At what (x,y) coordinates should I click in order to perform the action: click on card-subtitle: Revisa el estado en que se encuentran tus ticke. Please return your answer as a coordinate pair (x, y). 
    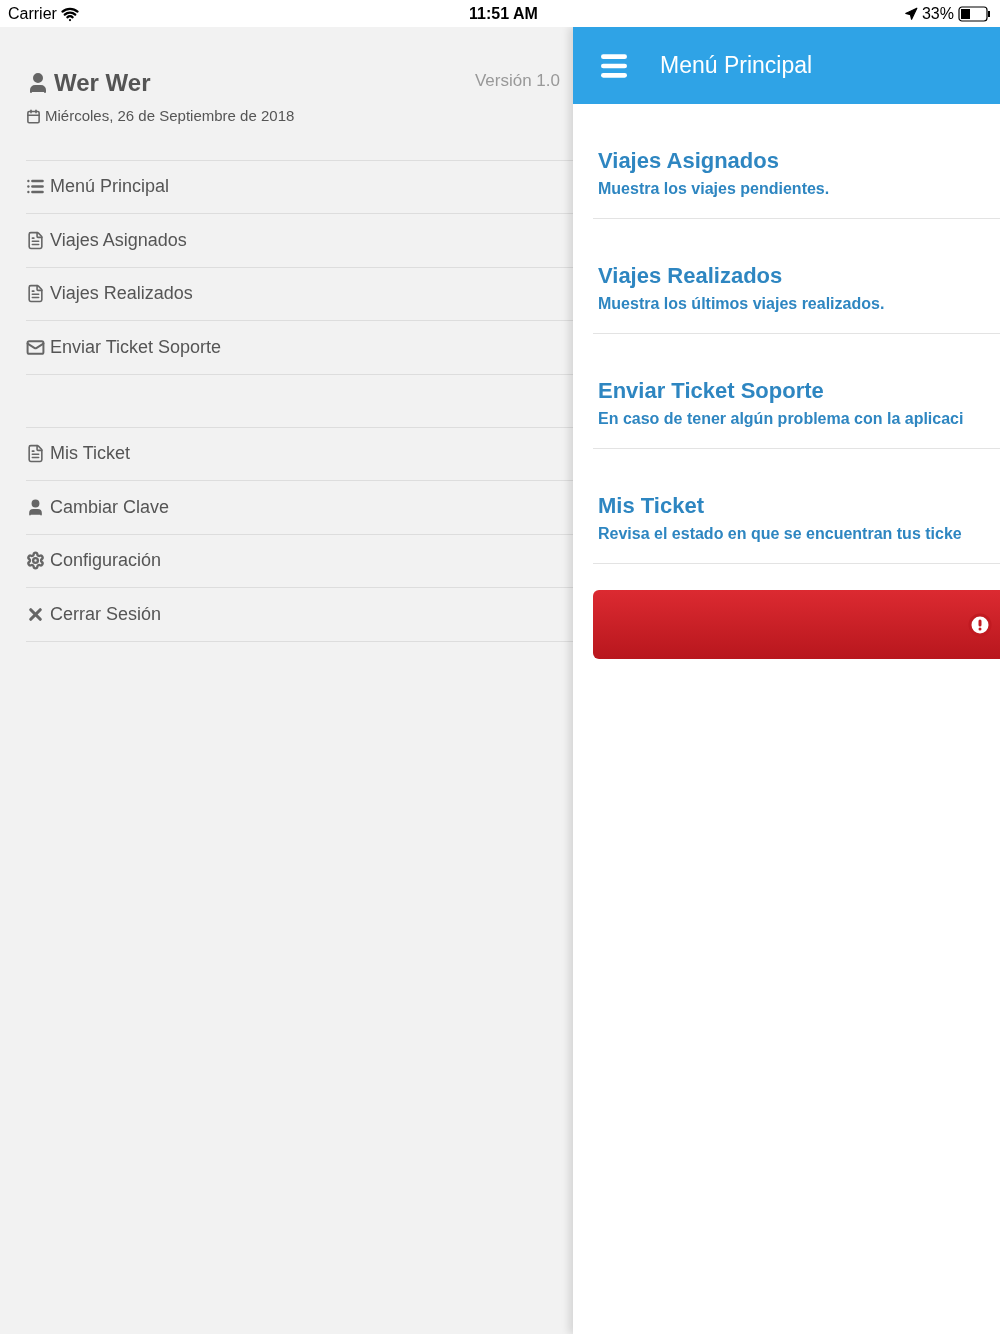
    Looking at the image, I should click on (780, 533).